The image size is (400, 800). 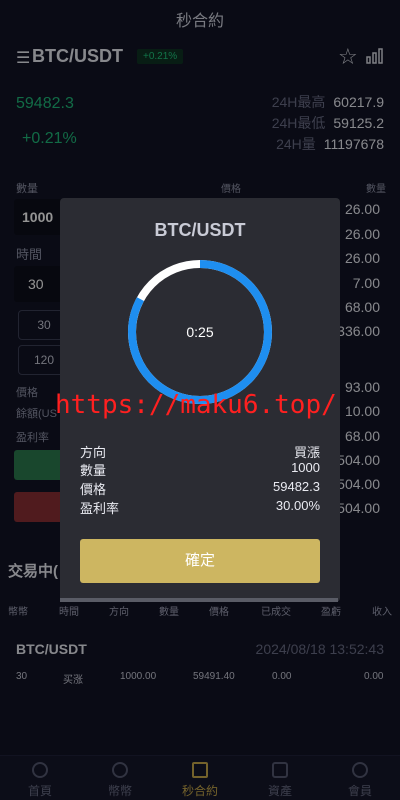 I want to click on info-direction: 方向 買漲, so click(x=200, y=452).